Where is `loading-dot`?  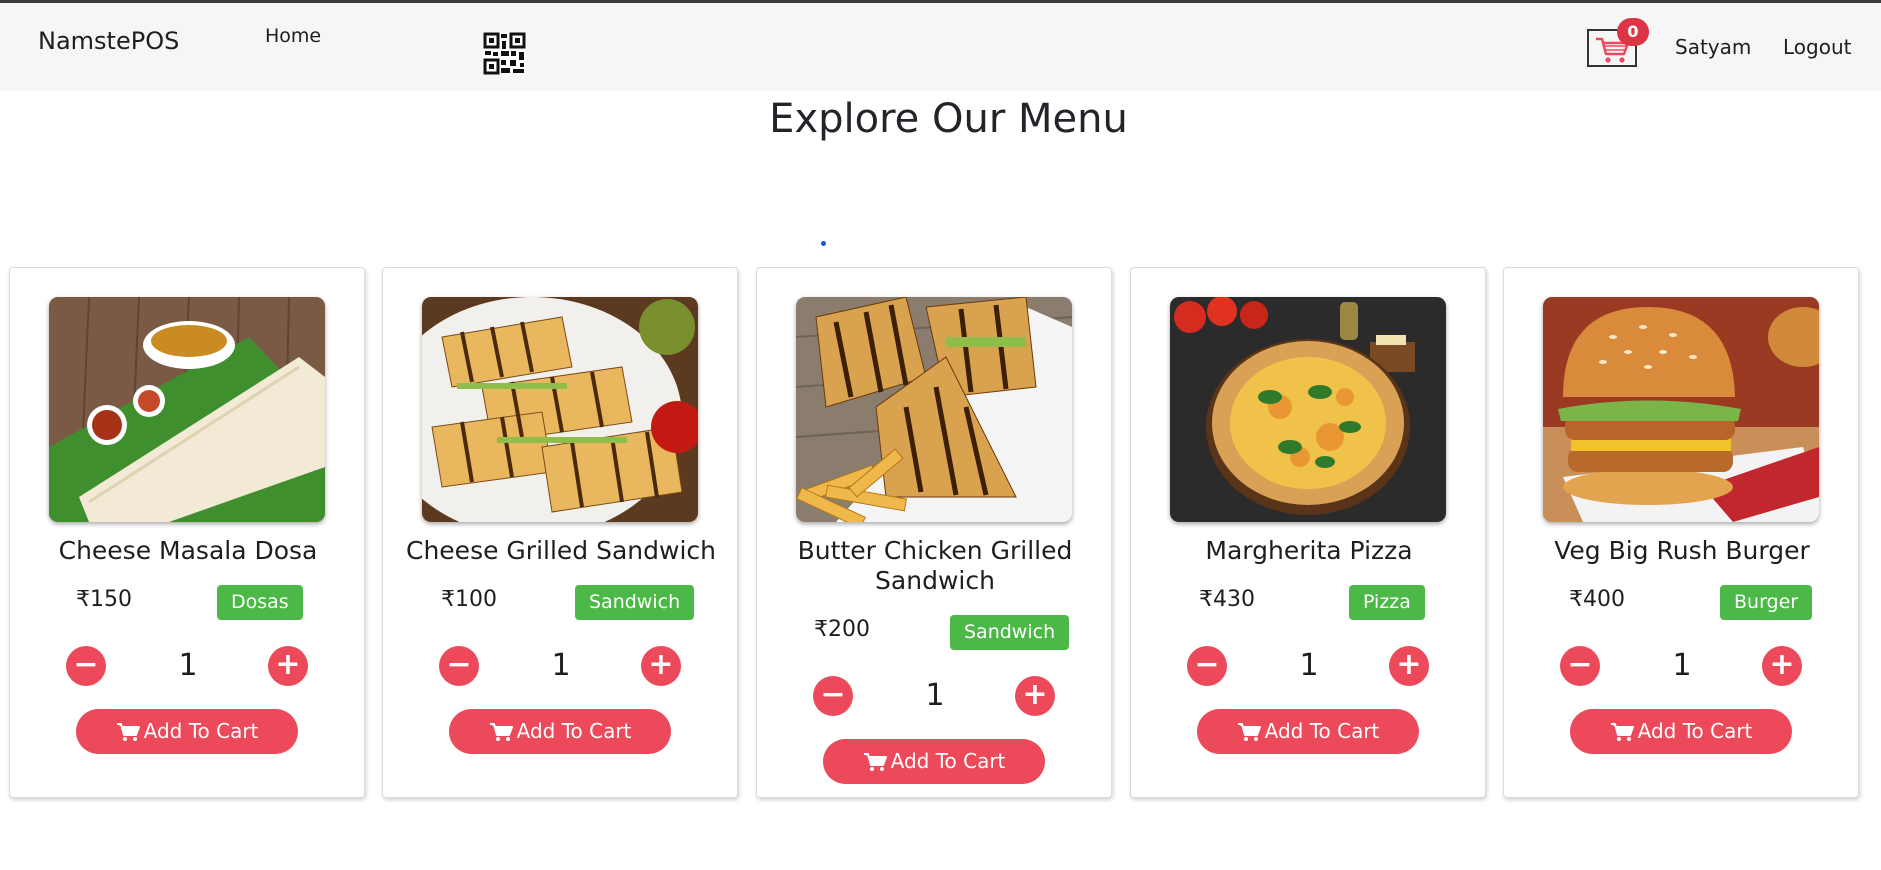
loading-dot is located at coordinates (823, 243).